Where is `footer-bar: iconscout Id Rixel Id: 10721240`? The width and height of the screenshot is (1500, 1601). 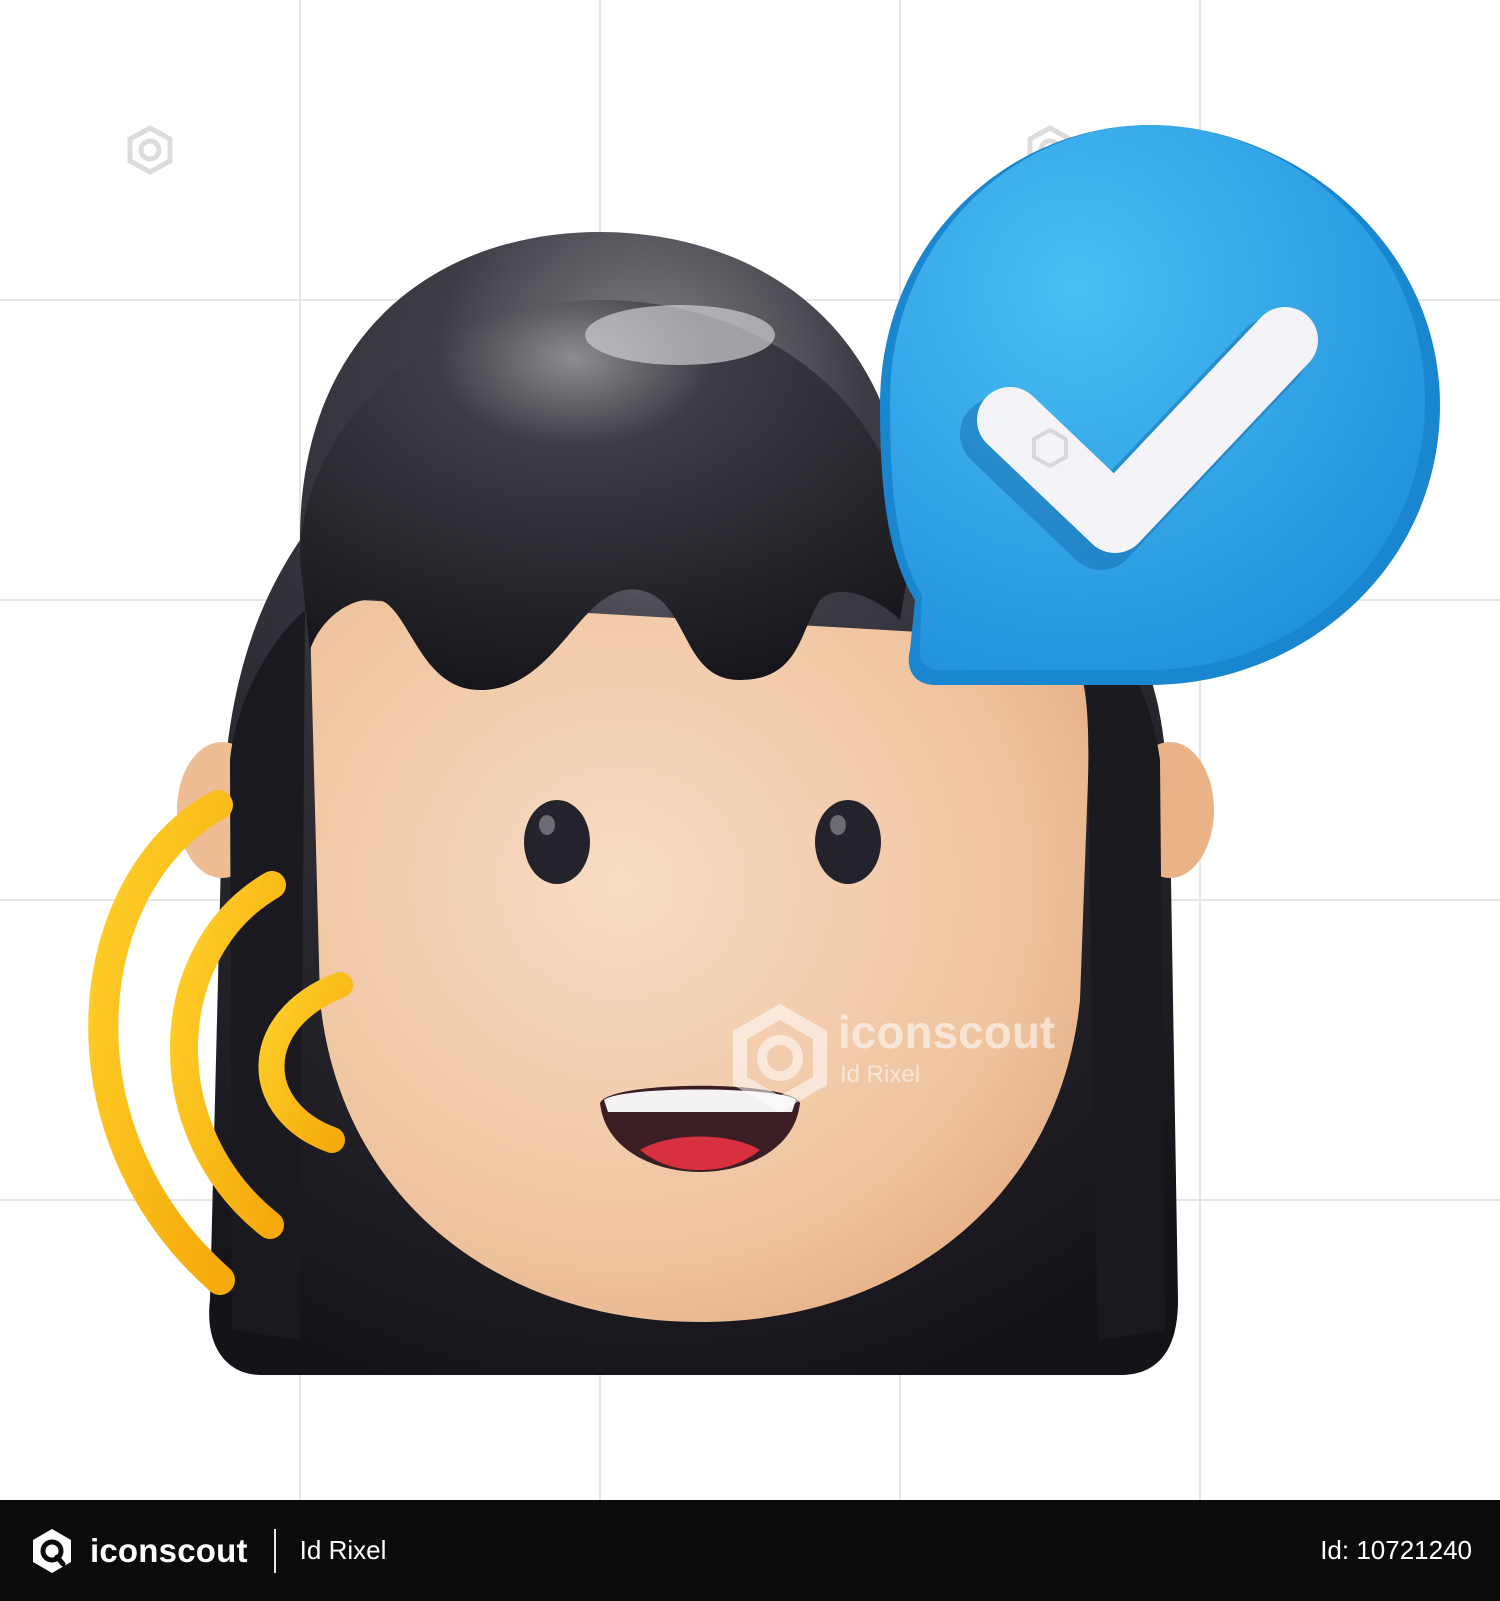 footer-bar: iconscout Id Rixel Id: 10721240 is located at coordinates (750, 1550).